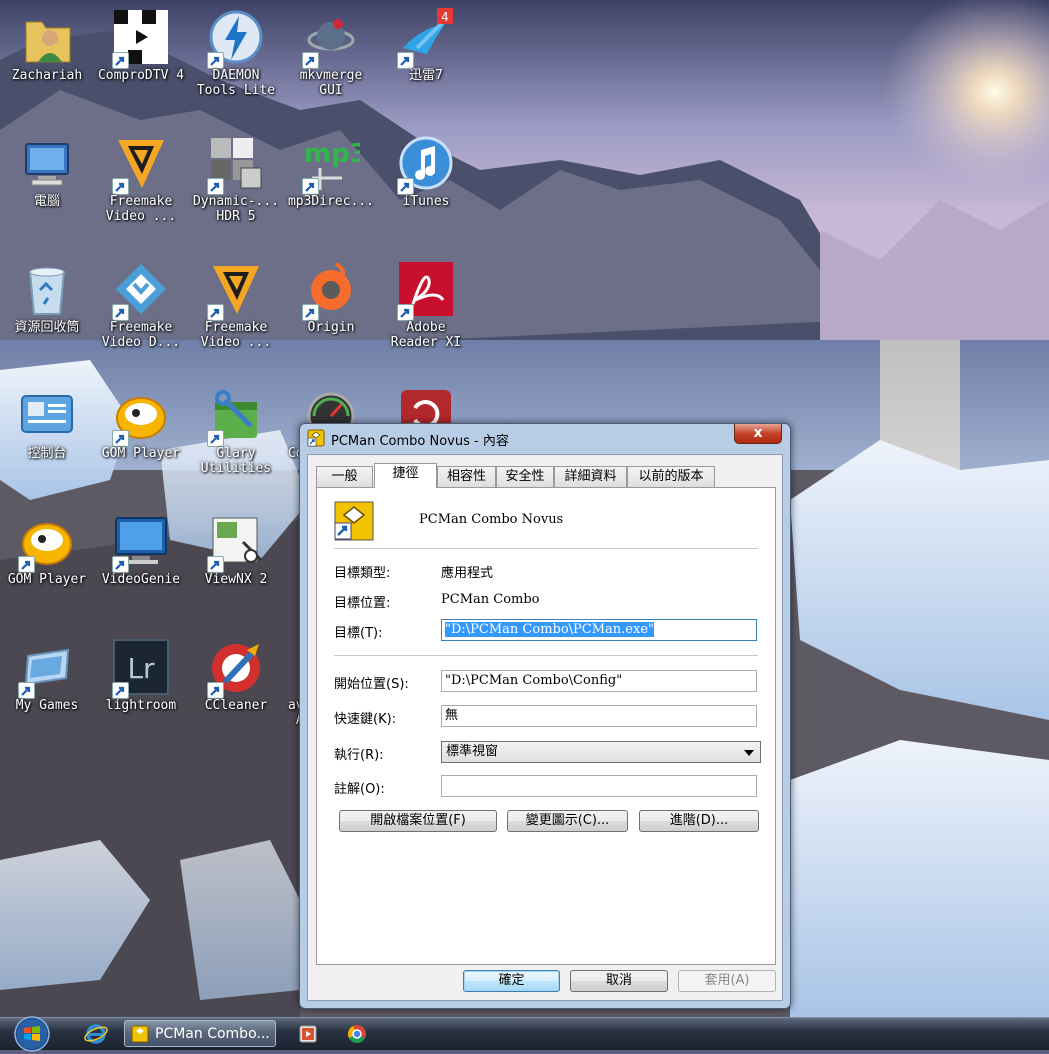  I want to click on tab-security: 安全性, so click(525, 476).